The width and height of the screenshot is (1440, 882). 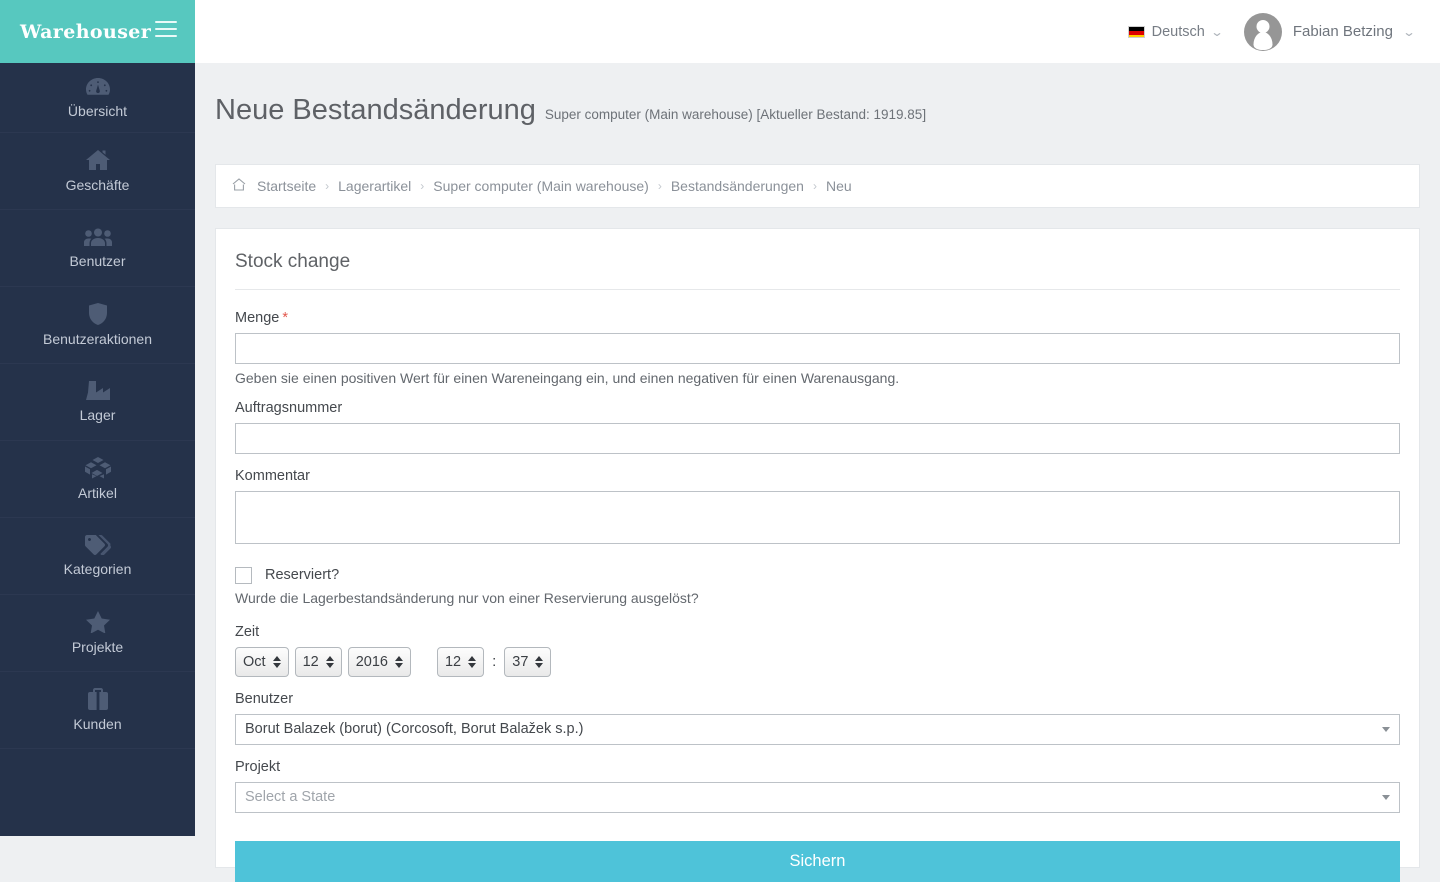 I want to click on quantity-input, so click(x=817, y=348).